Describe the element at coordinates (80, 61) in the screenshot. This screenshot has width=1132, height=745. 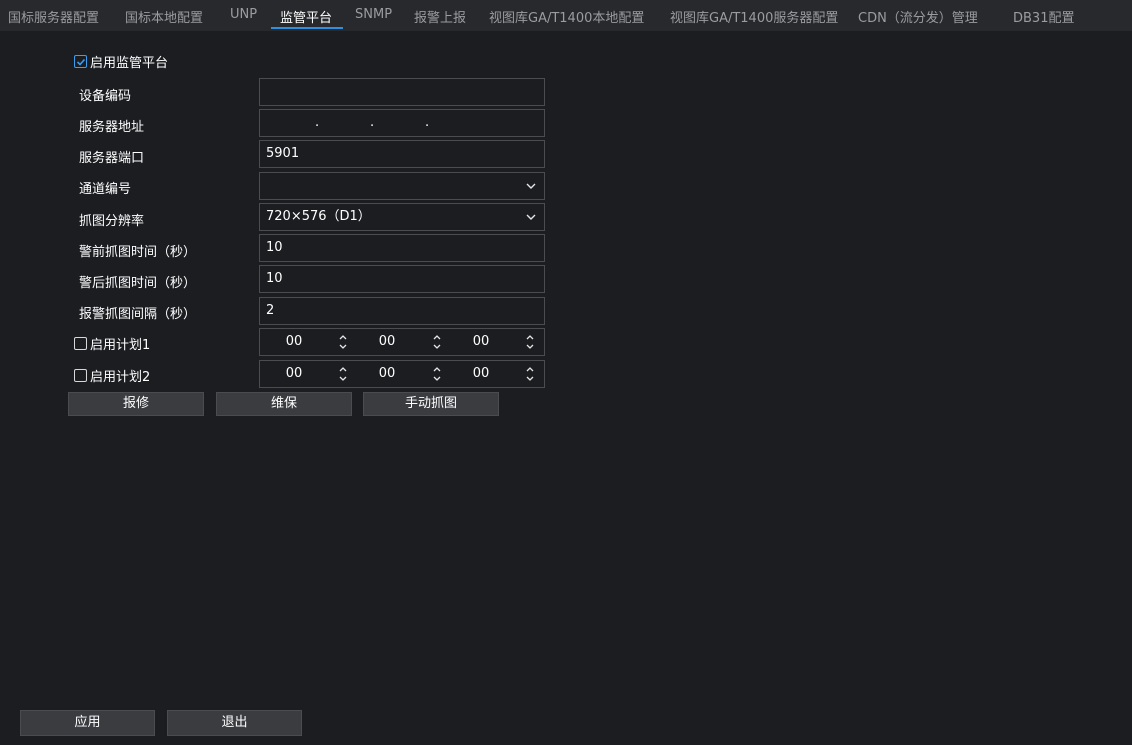
I see `checkbox-checked-icon` at that location.